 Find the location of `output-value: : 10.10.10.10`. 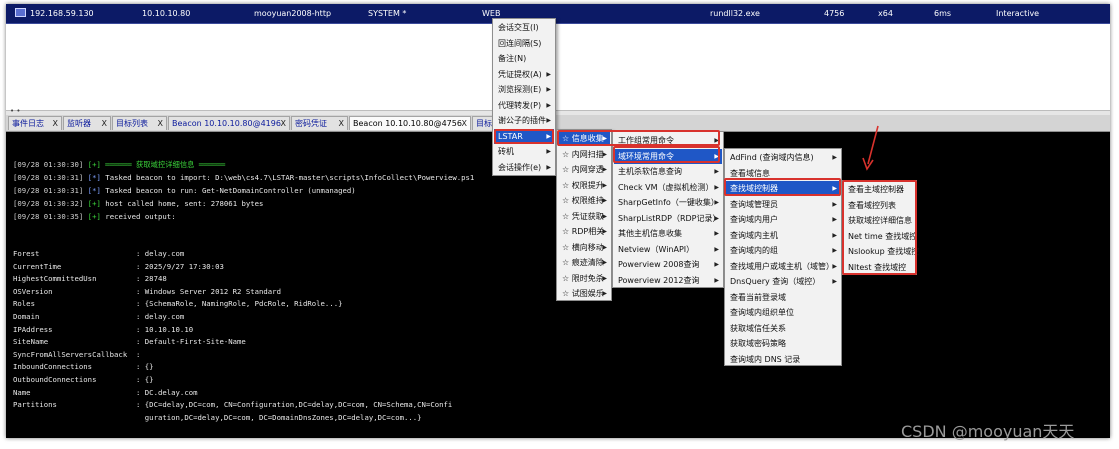

output-value: : 10.10.10.10 is located at coordinates (165, 329).